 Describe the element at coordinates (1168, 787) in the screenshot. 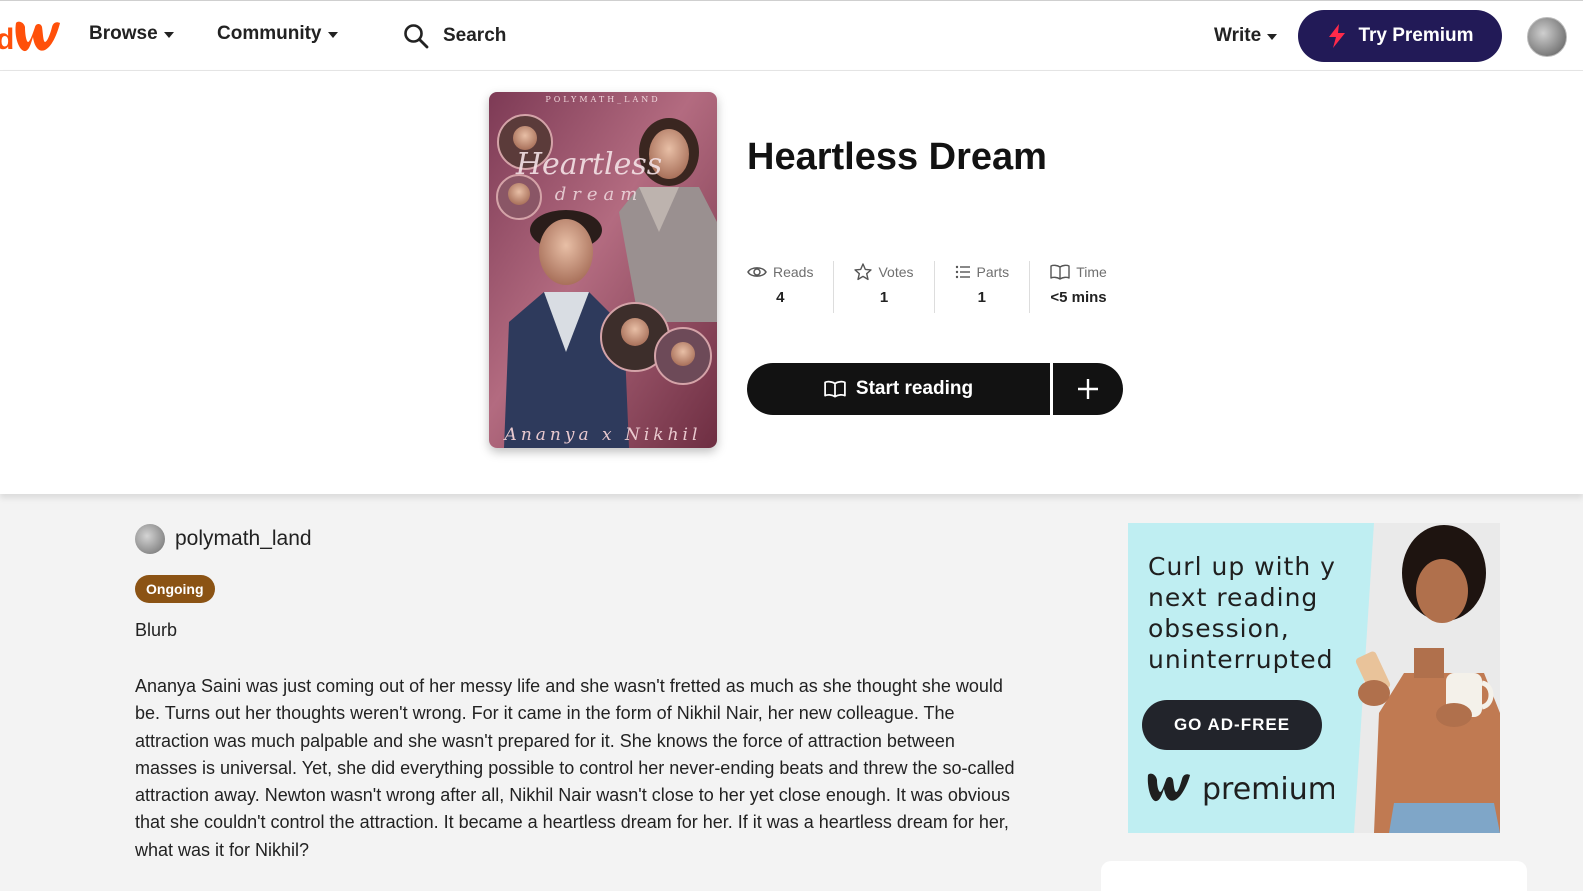

I see `wattpad-w-icon` at that location.